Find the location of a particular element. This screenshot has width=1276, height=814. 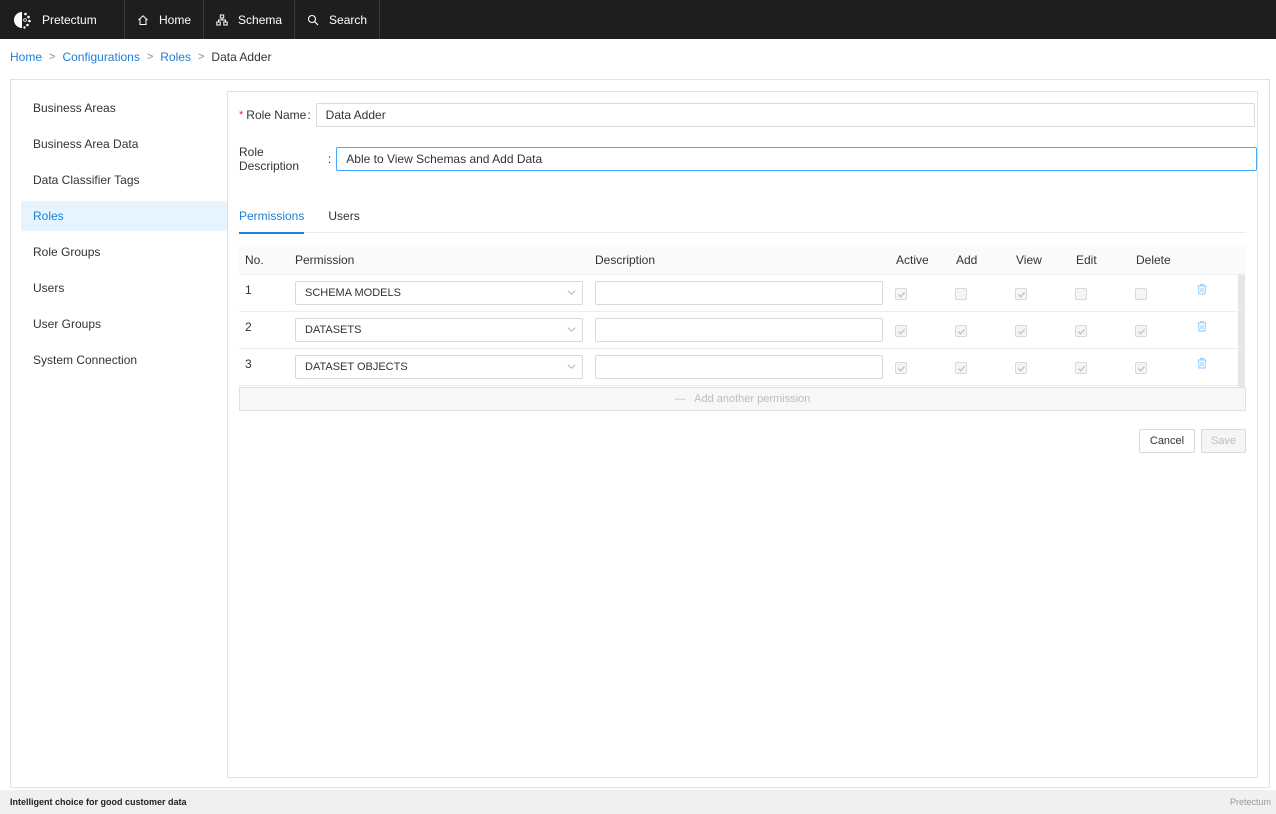

nav-home-label: Home is located at coordinates (175, 19).